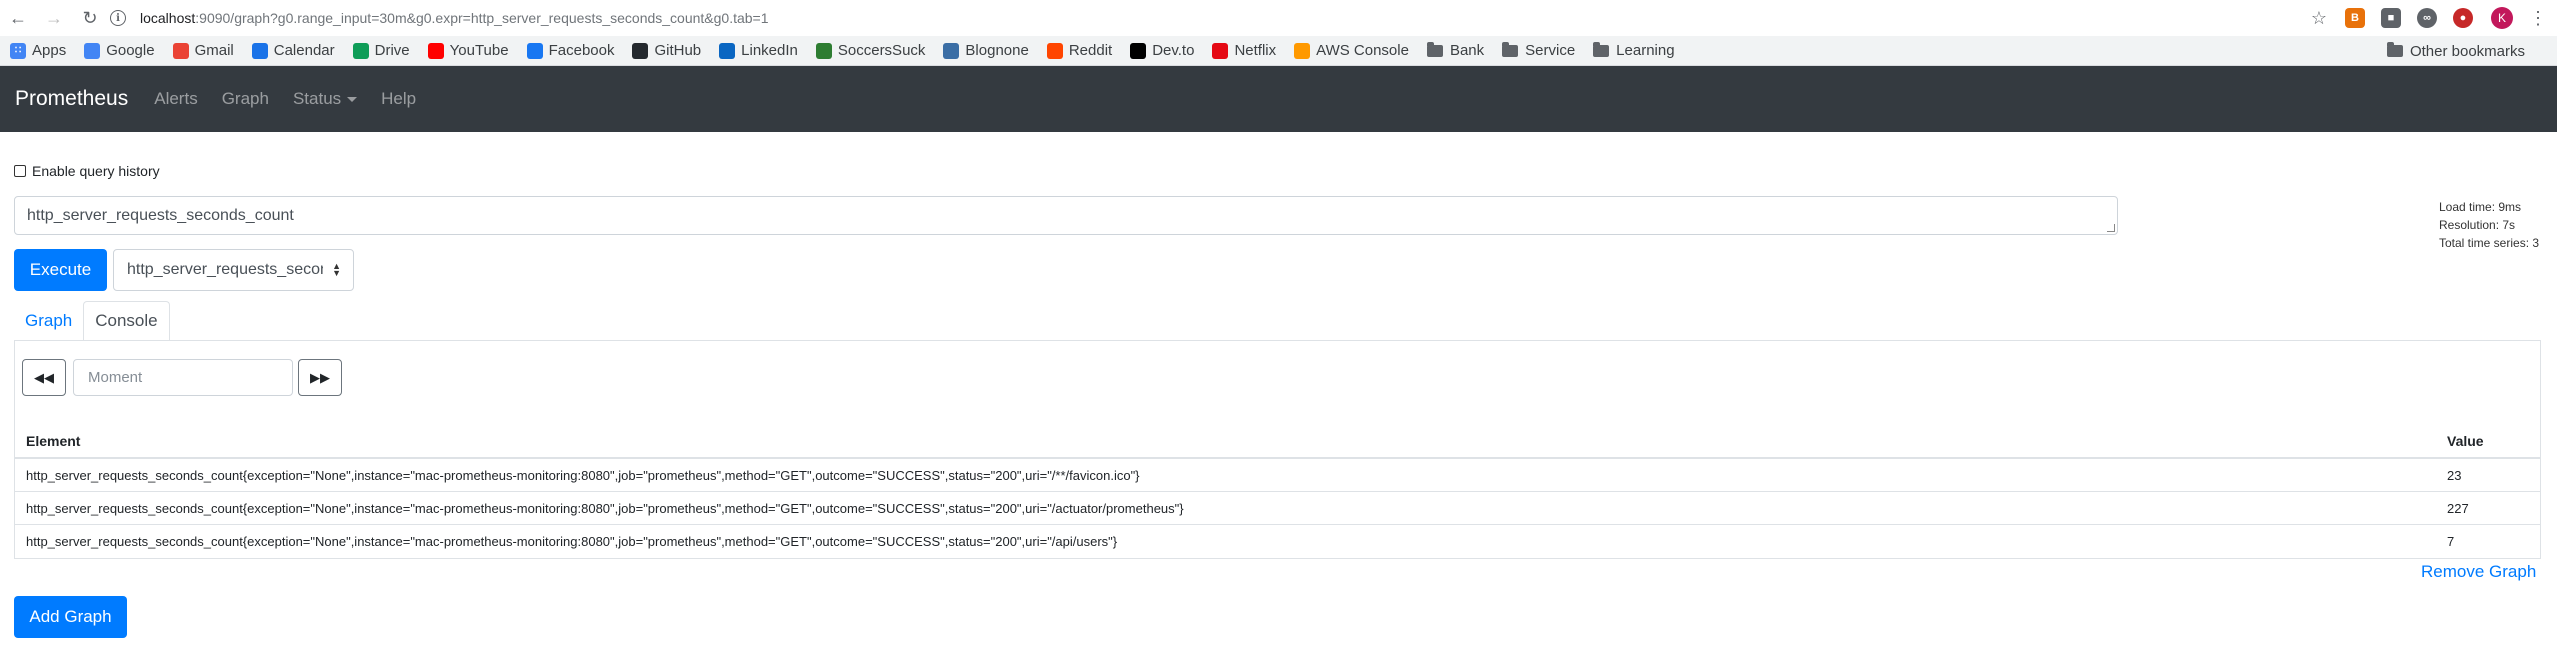  I want to click on brand-link: Prometheus, so click(71, 99).